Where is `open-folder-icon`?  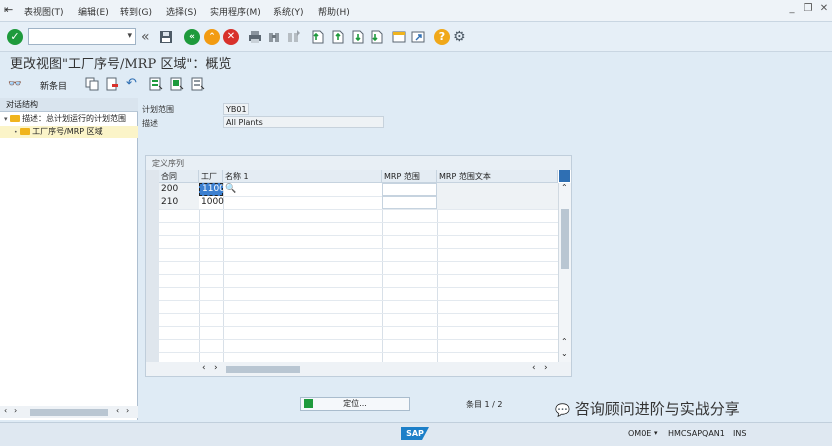 open-folder-icon is located at coordinates (25, 131).